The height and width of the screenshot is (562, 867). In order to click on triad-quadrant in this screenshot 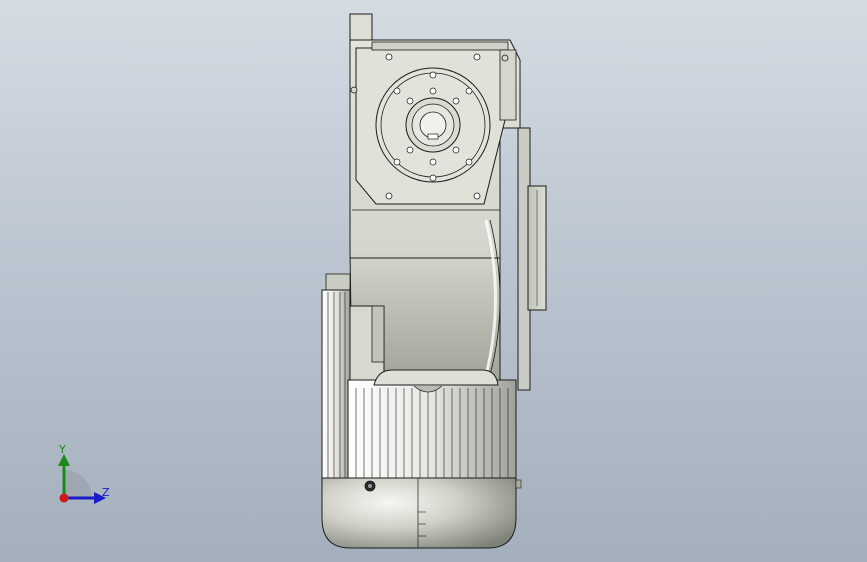, I will do `click(78, 484)`.